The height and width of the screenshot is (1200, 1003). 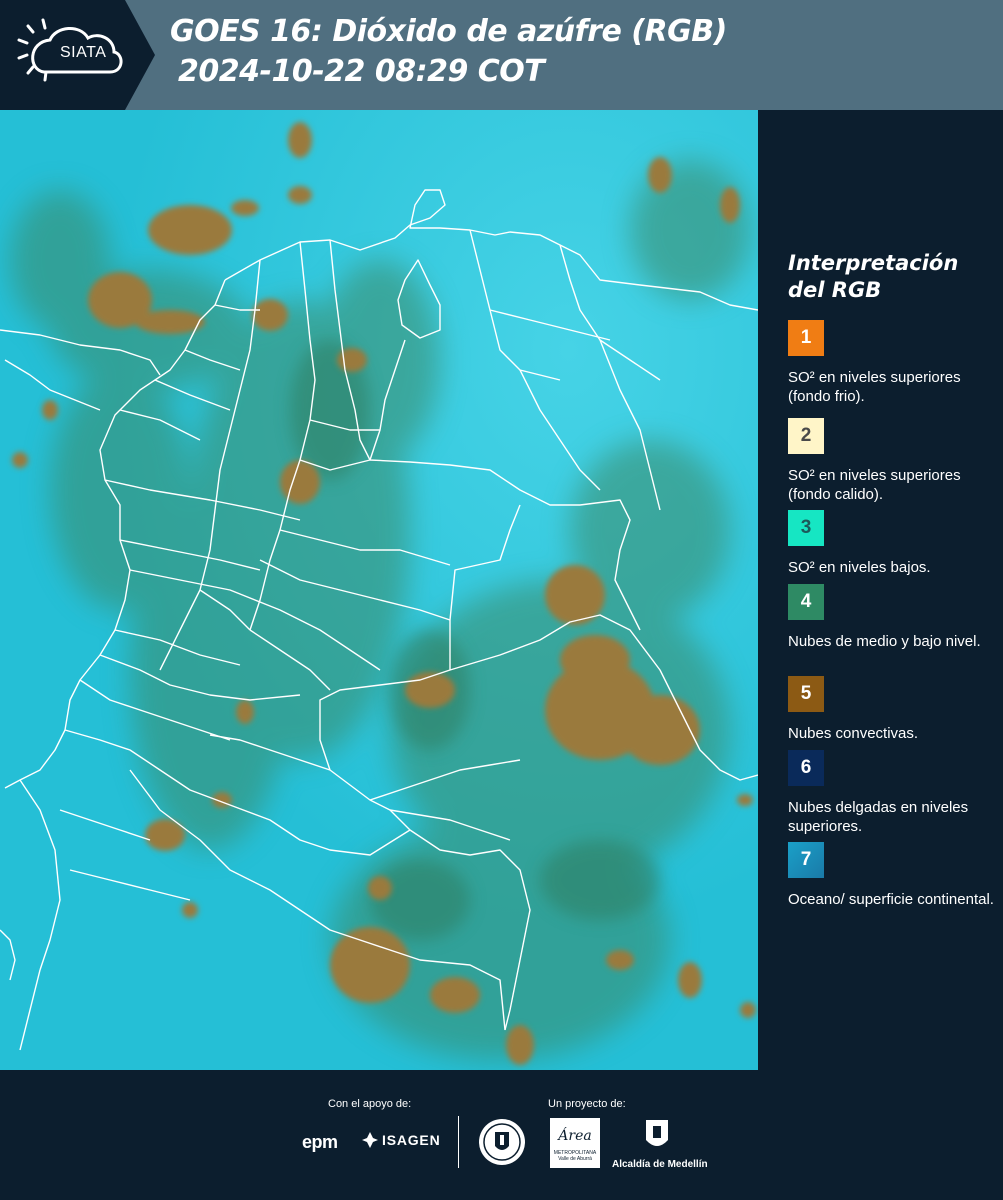 What do you see at coordinates (370, 1104) in the screenshot?
I see `support-caption: Con el apoyo de:` at bounding box center [370, 1104].